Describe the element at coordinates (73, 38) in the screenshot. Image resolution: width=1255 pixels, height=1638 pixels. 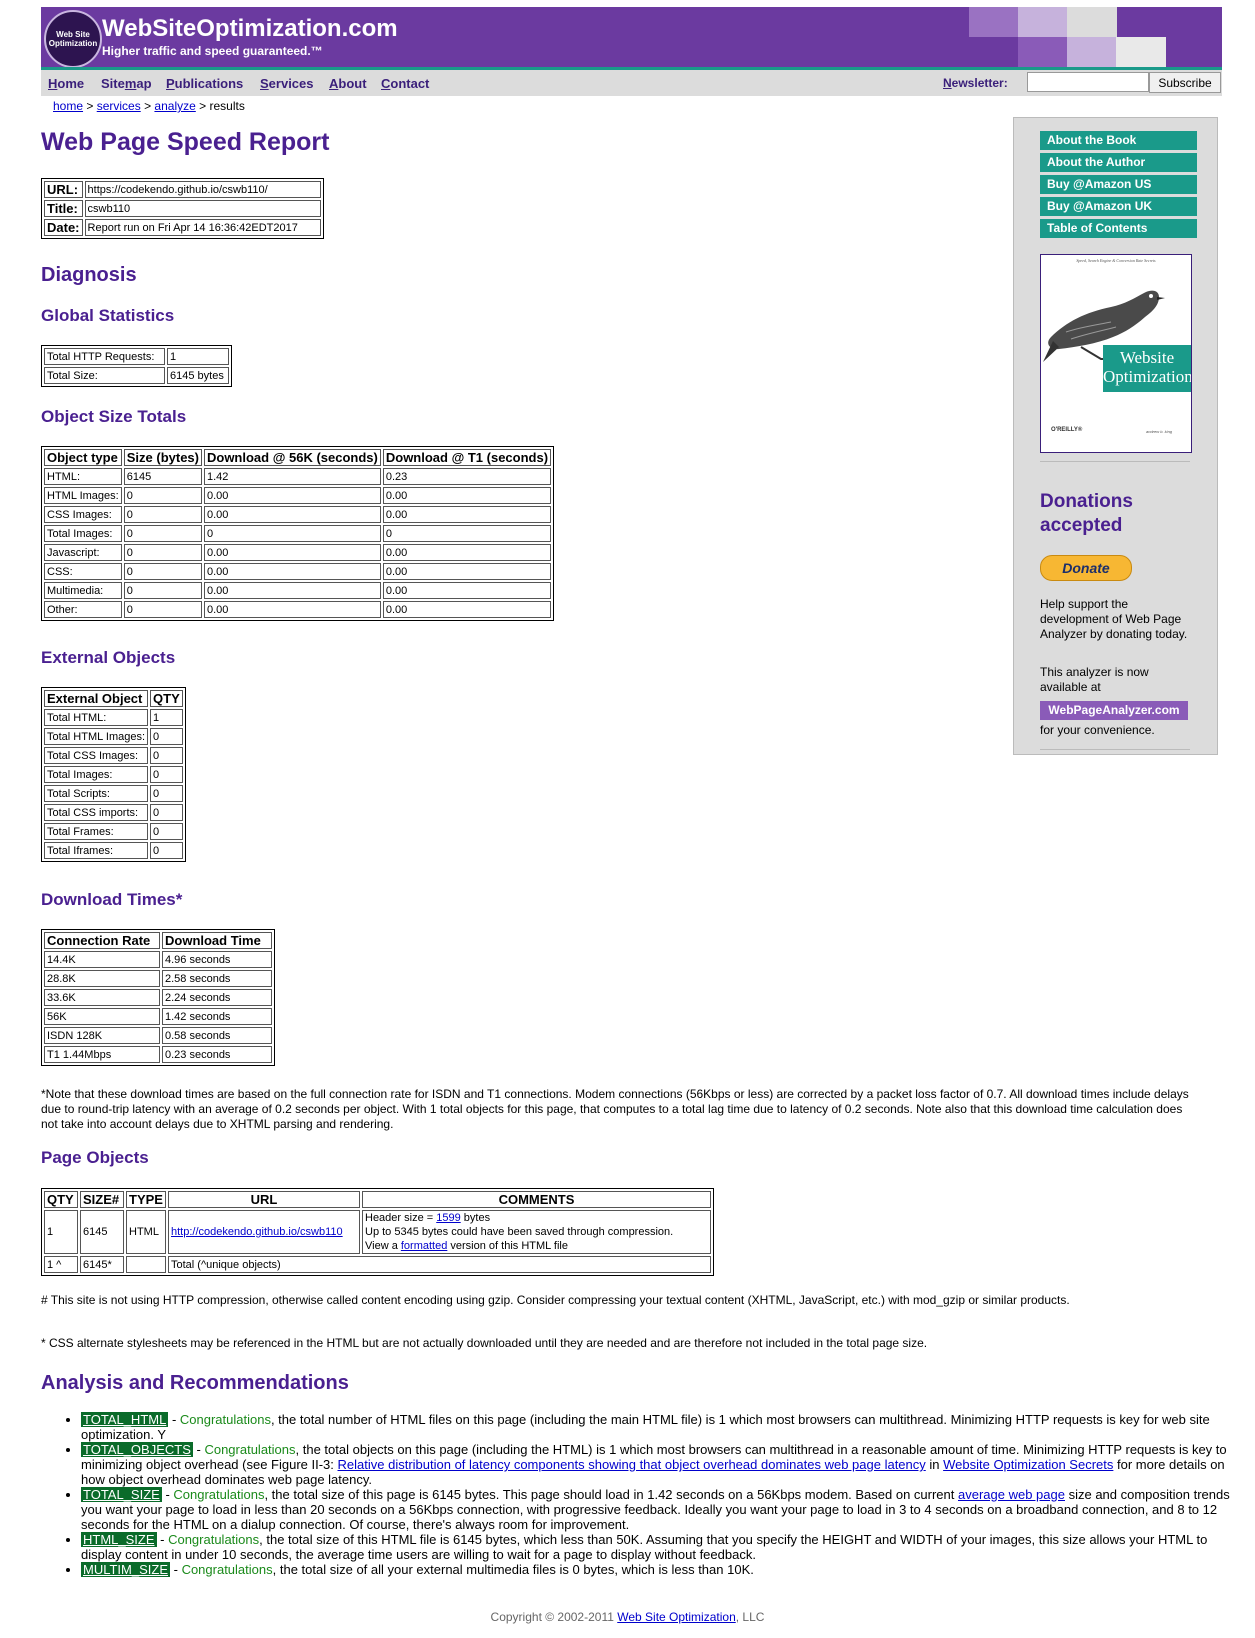
I see `site-logo: Web Site Optimization` at that location.